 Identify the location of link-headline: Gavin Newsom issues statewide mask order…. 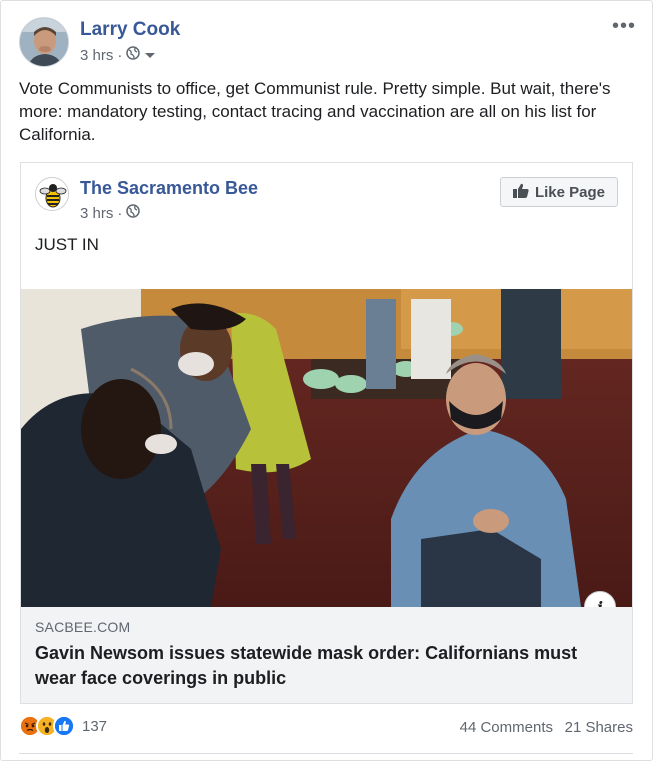
(325, 666).